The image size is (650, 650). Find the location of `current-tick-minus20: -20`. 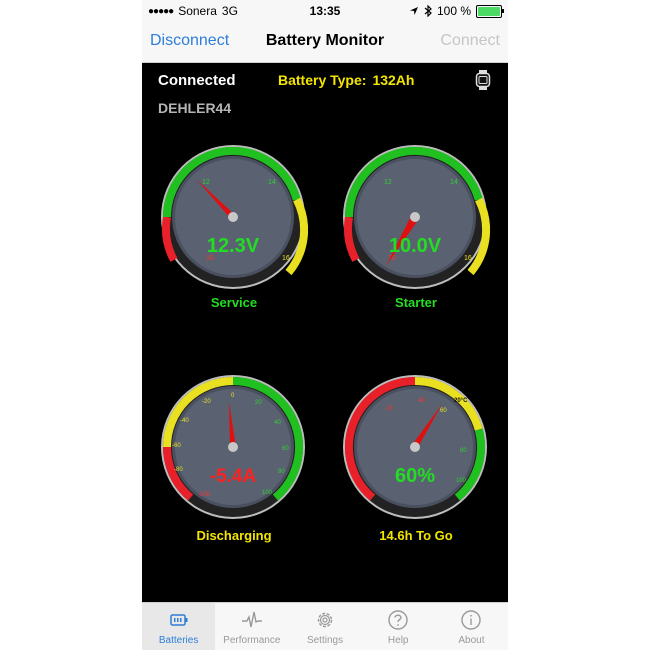

current-tick-minus20: -20 is located at coordinates (206, 402).